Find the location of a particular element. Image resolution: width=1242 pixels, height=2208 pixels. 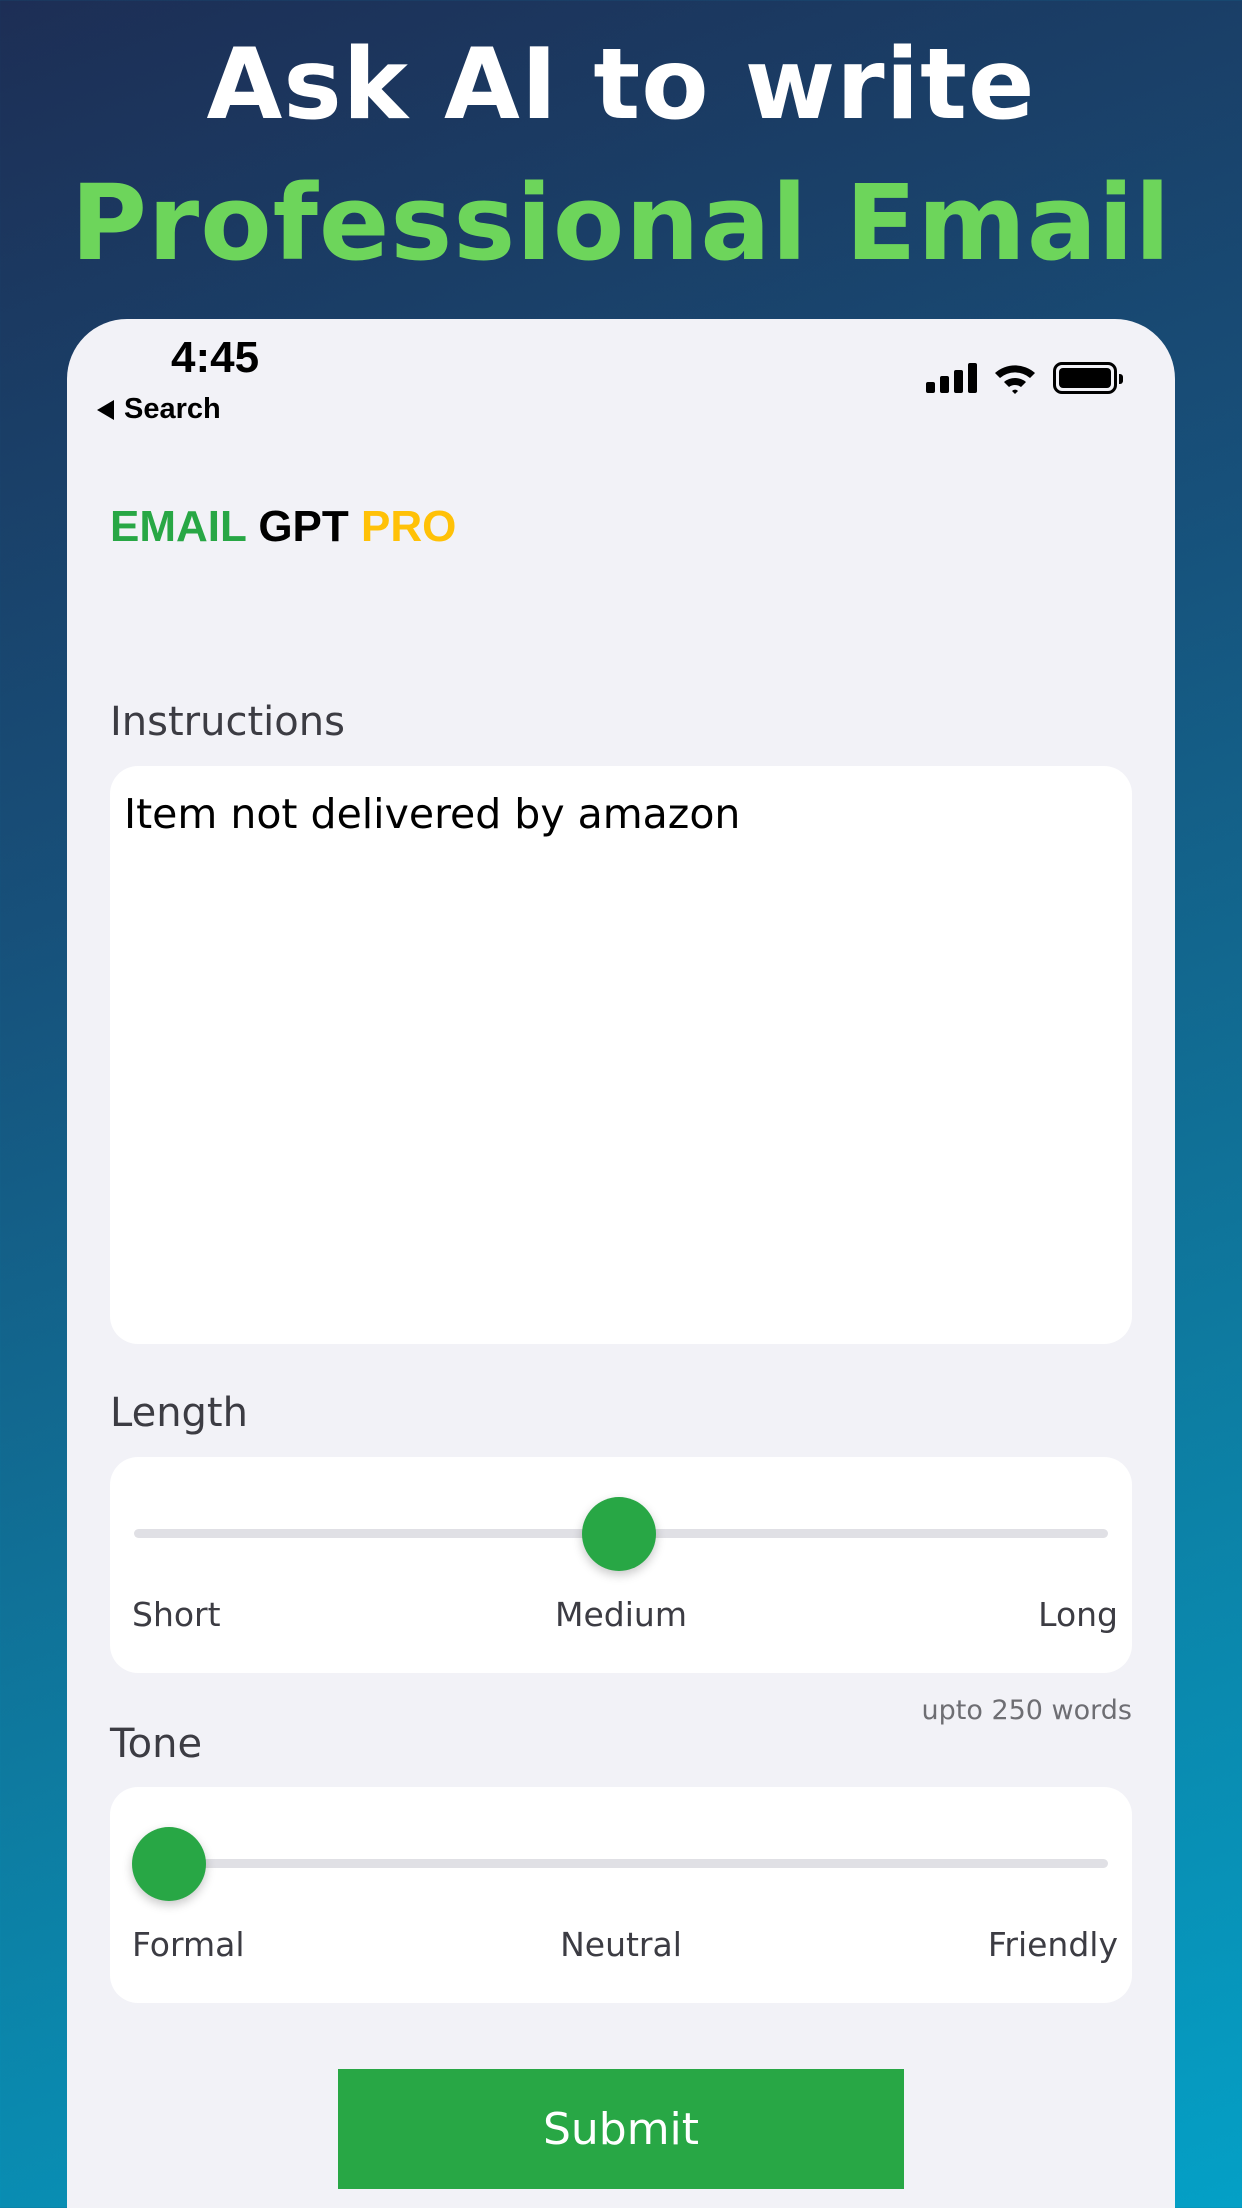

submit-button: Submit is located at coordinates (621, 2129).